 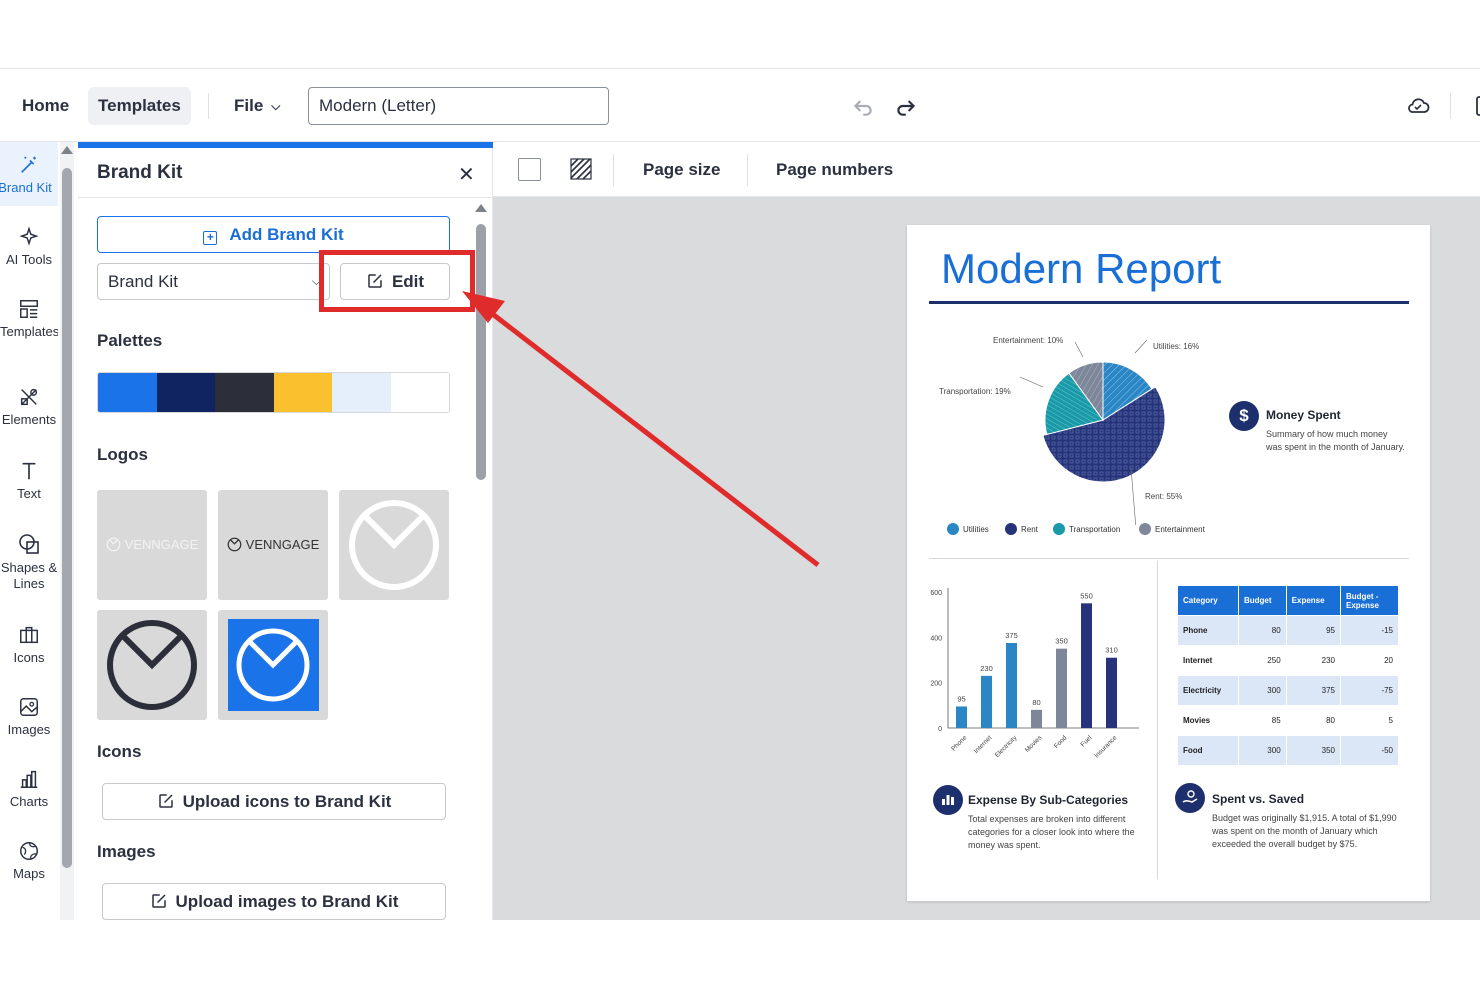 What do you see at coordinates (906, 106) in the screenshot?
I see `redo-icon` at bounding box center [906, 106].